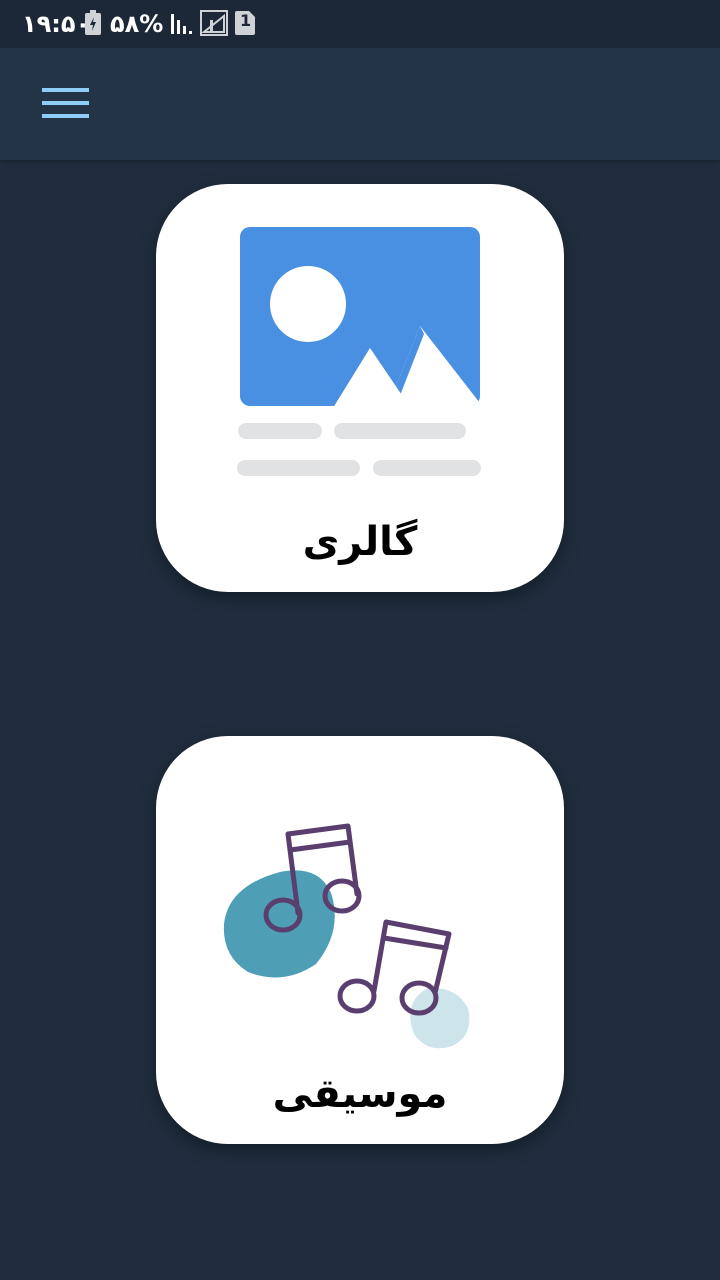 The image size is (720, 1280). Describe the element at coordinates (214, 25) in the screenshot. I see `no-signal-icon` at that location.